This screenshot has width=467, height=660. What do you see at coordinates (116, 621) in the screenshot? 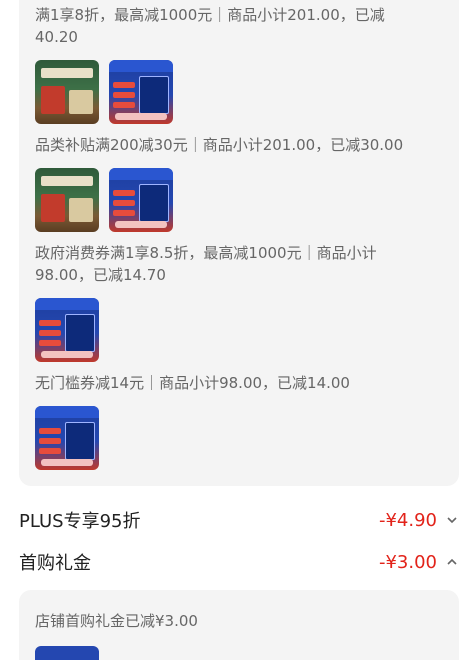
I see `first-gift-detail-text: 店铺首购礼金已减¥3.00` at bounding box center [116, 621].